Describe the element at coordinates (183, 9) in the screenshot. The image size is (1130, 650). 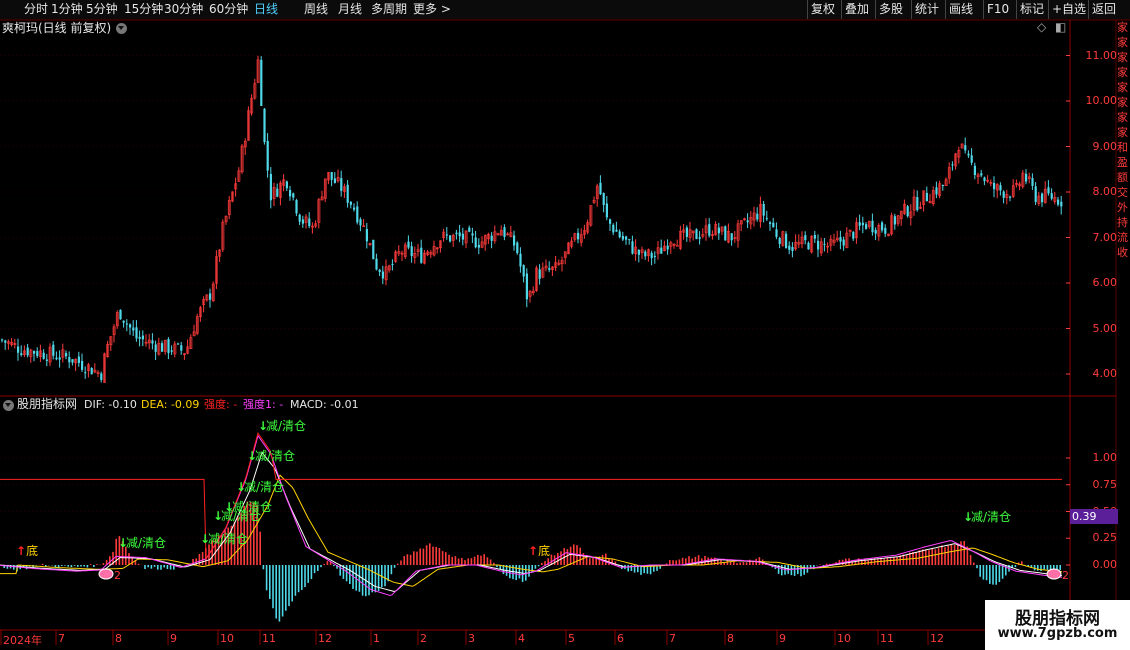
I see `period-tab-4: 30分钟` at that location.